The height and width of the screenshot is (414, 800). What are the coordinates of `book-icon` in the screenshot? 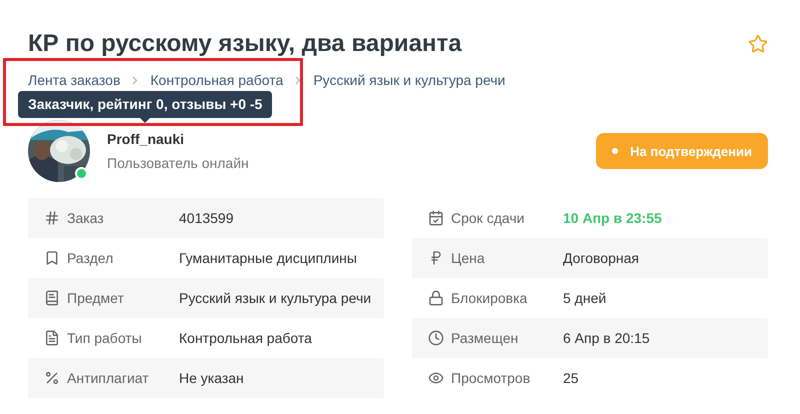 It's located at (52, 298).